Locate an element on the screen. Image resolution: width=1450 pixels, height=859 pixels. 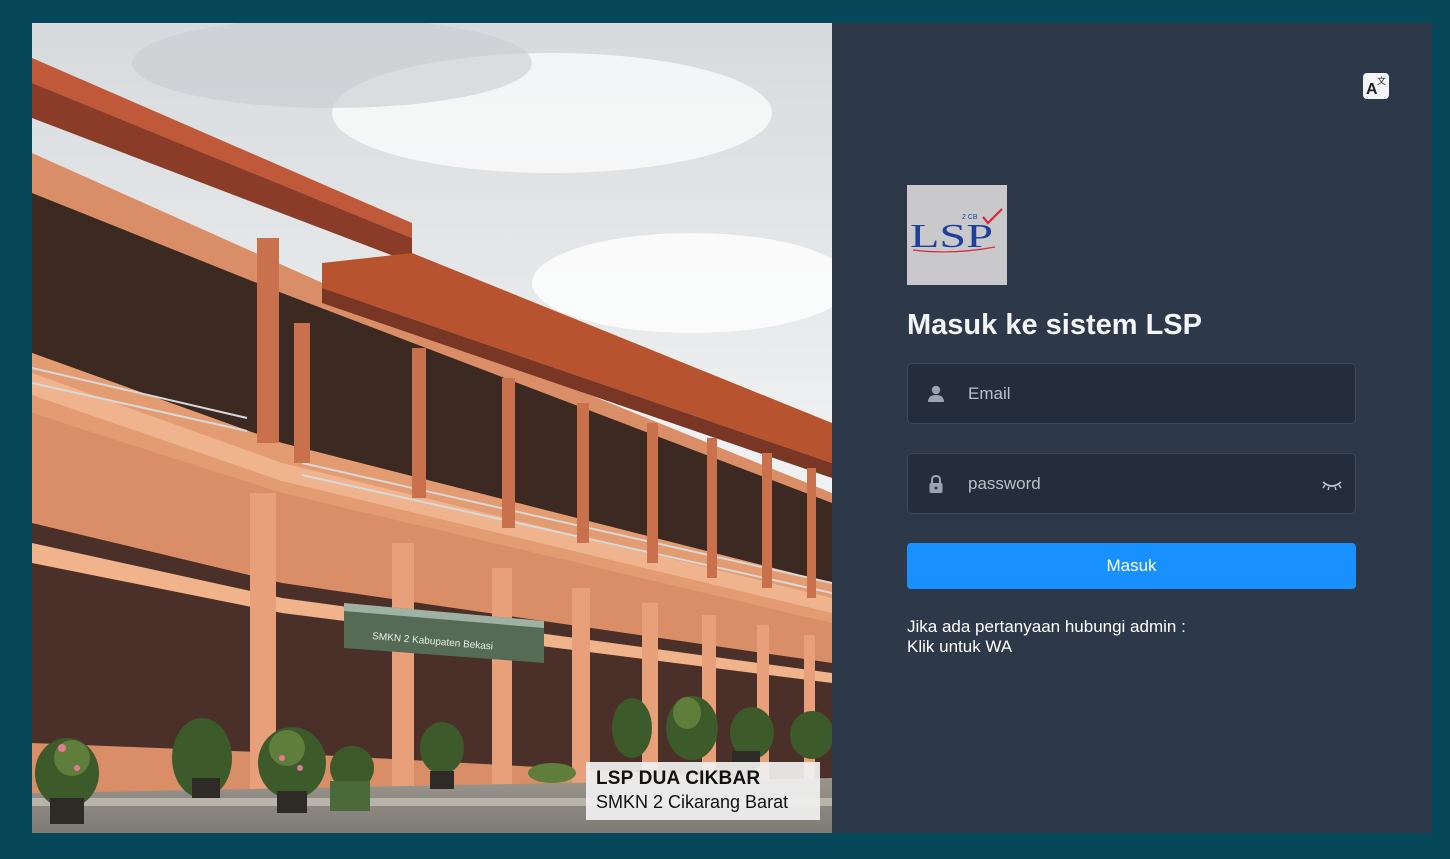
email-input is located at coordinates (1138, 393).